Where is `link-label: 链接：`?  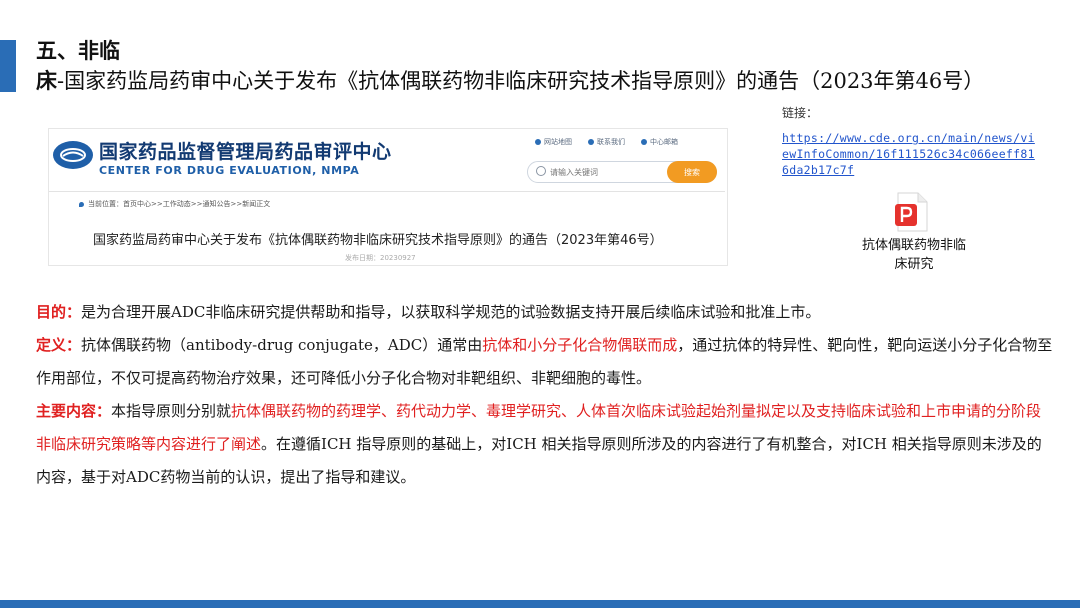
link-label: 链接： is located at coordinates (800, 113).